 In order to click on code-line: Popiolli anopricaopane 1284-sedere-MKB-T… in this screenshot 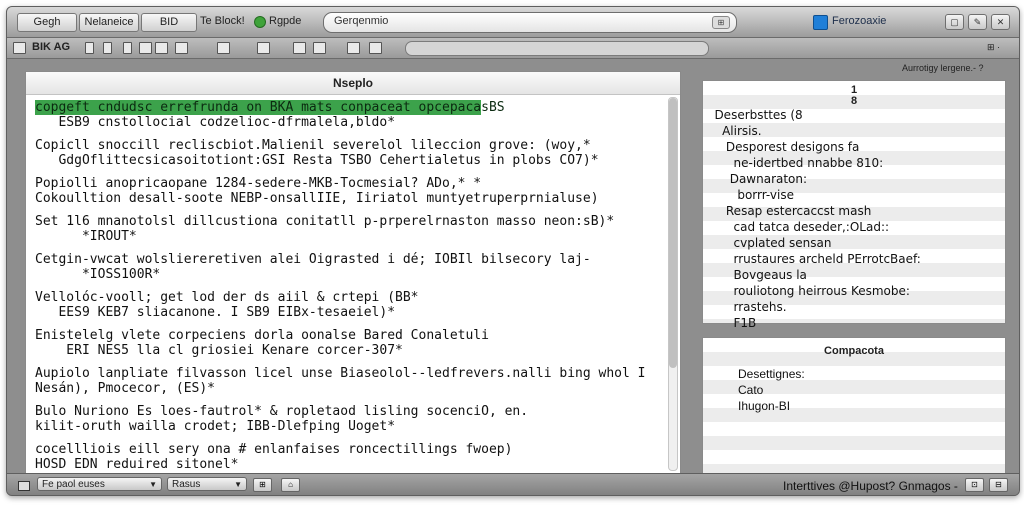, I will do `click(351, 183)`.